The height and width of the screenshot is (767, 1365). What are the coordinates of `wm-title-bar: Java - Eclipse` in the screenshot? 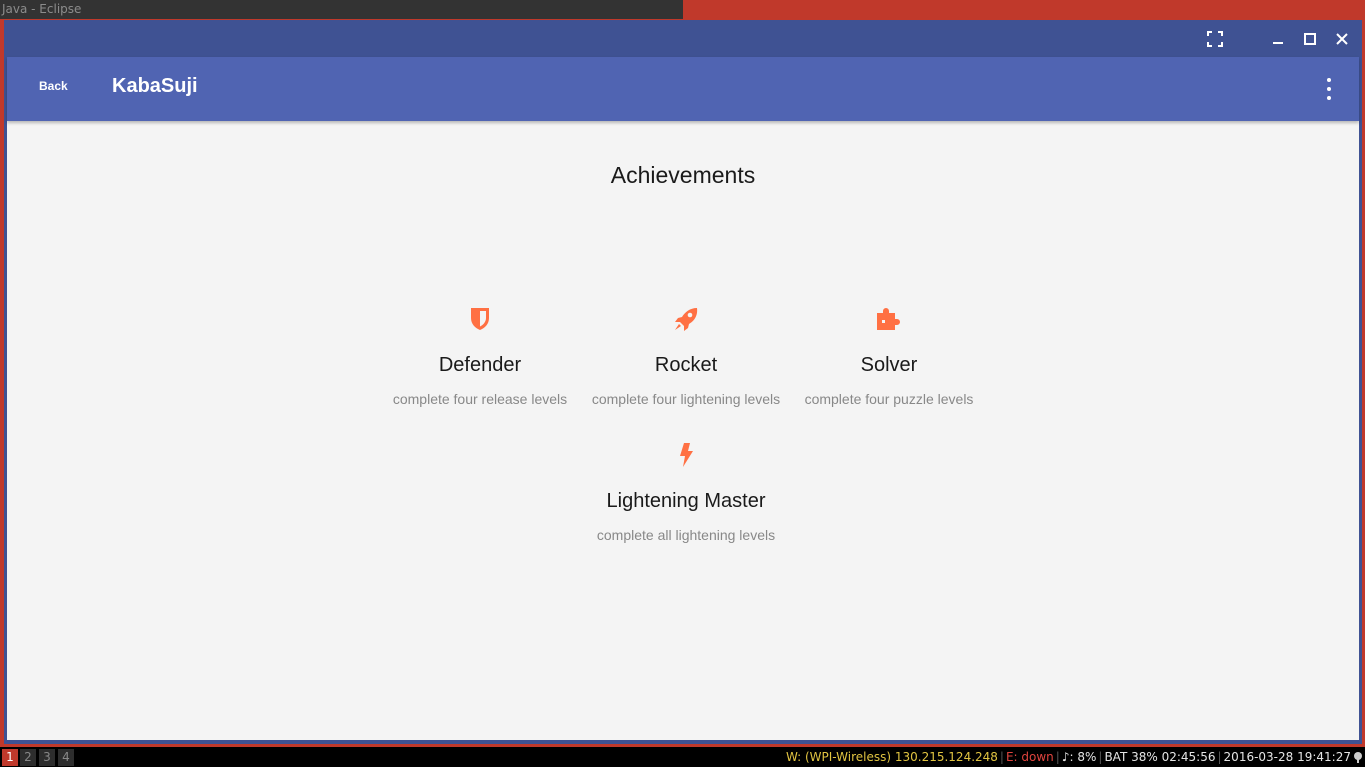 It's located at (682, 9).